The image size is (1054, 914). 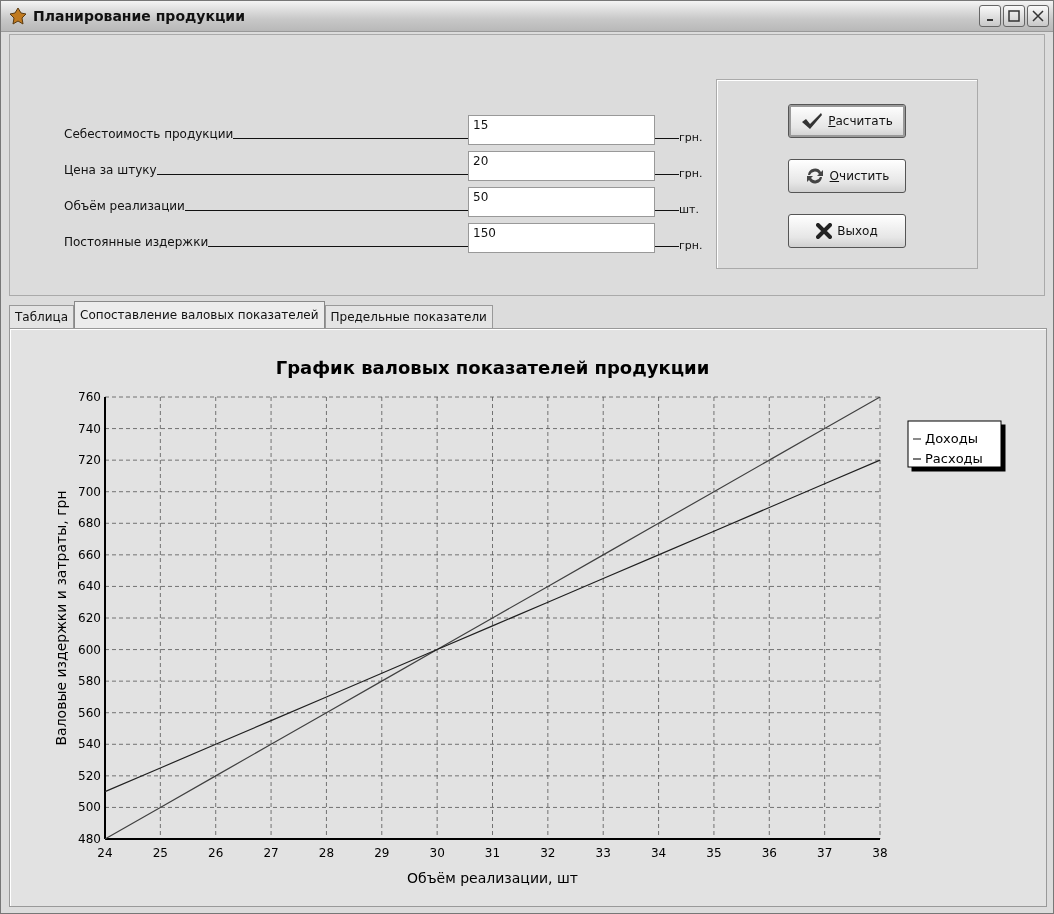 What do you see at coordinates (951, 438) in the screenshot?
I see `legend-label: Доходы` at bounding box center [951, 438].